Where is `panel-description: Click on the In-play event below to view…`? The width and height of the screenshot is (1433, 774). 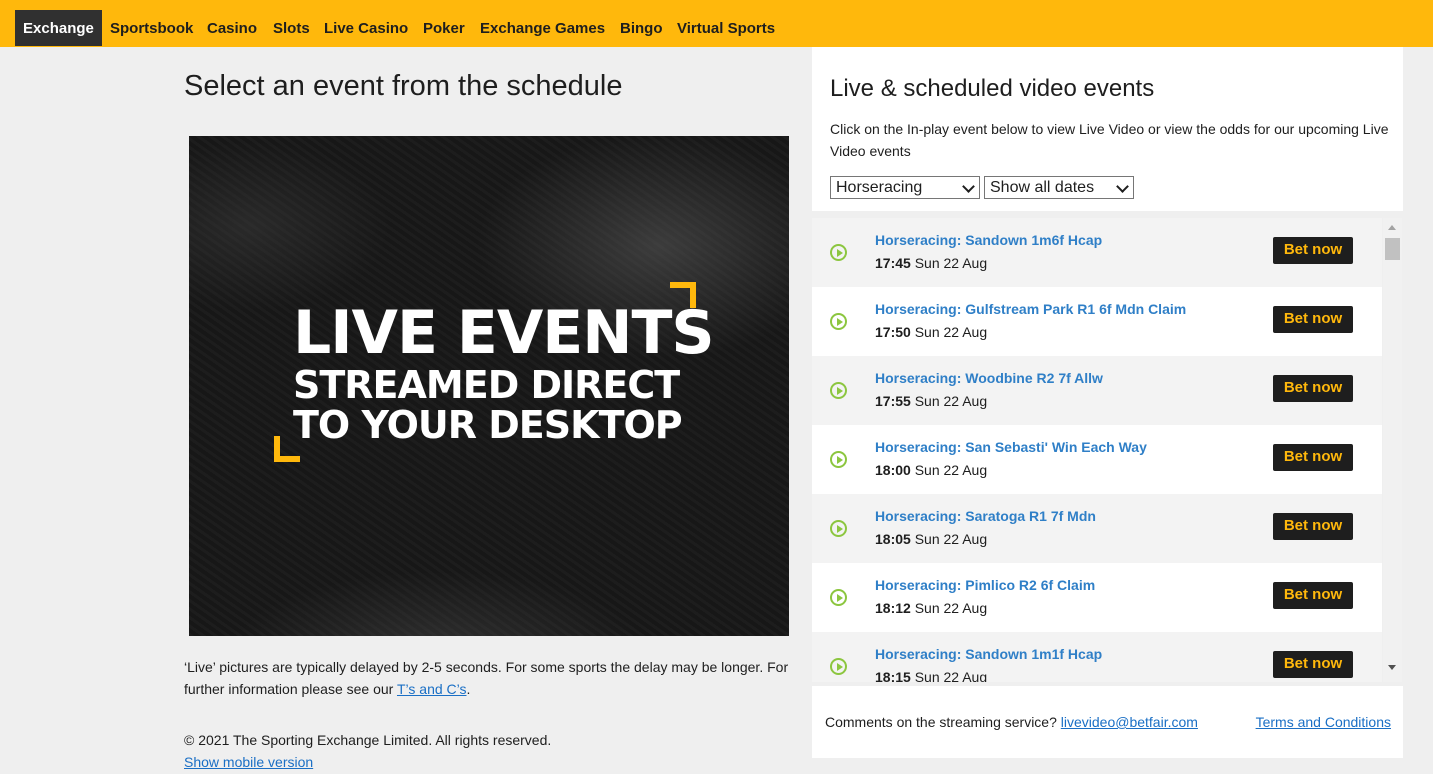 panel-description: Click on the In-play event below to view… is located at coordinates (1109, 140).